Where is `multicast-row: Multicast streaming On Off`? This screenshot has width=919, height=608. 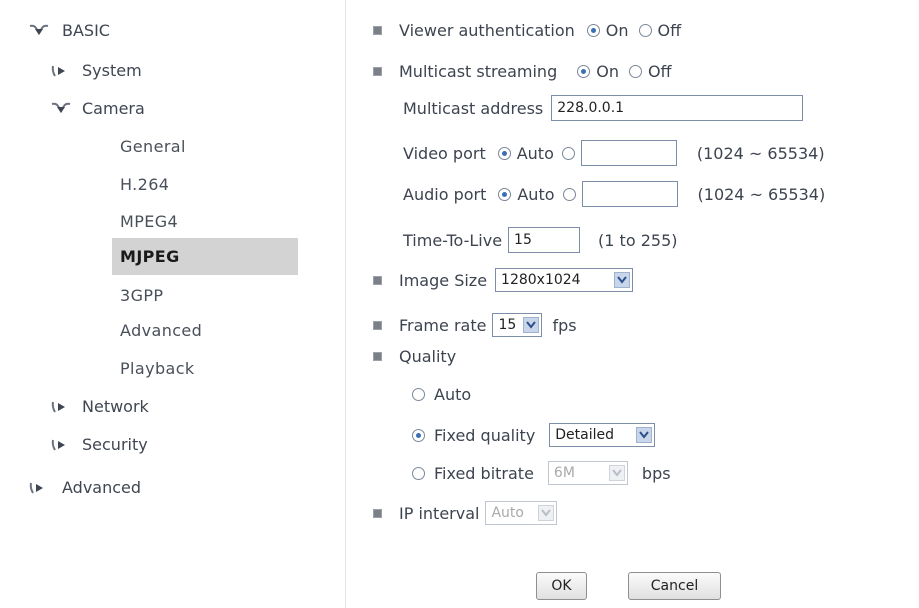
multicast-row: Multicast streaming On Off is located at coordinates (522, 71).